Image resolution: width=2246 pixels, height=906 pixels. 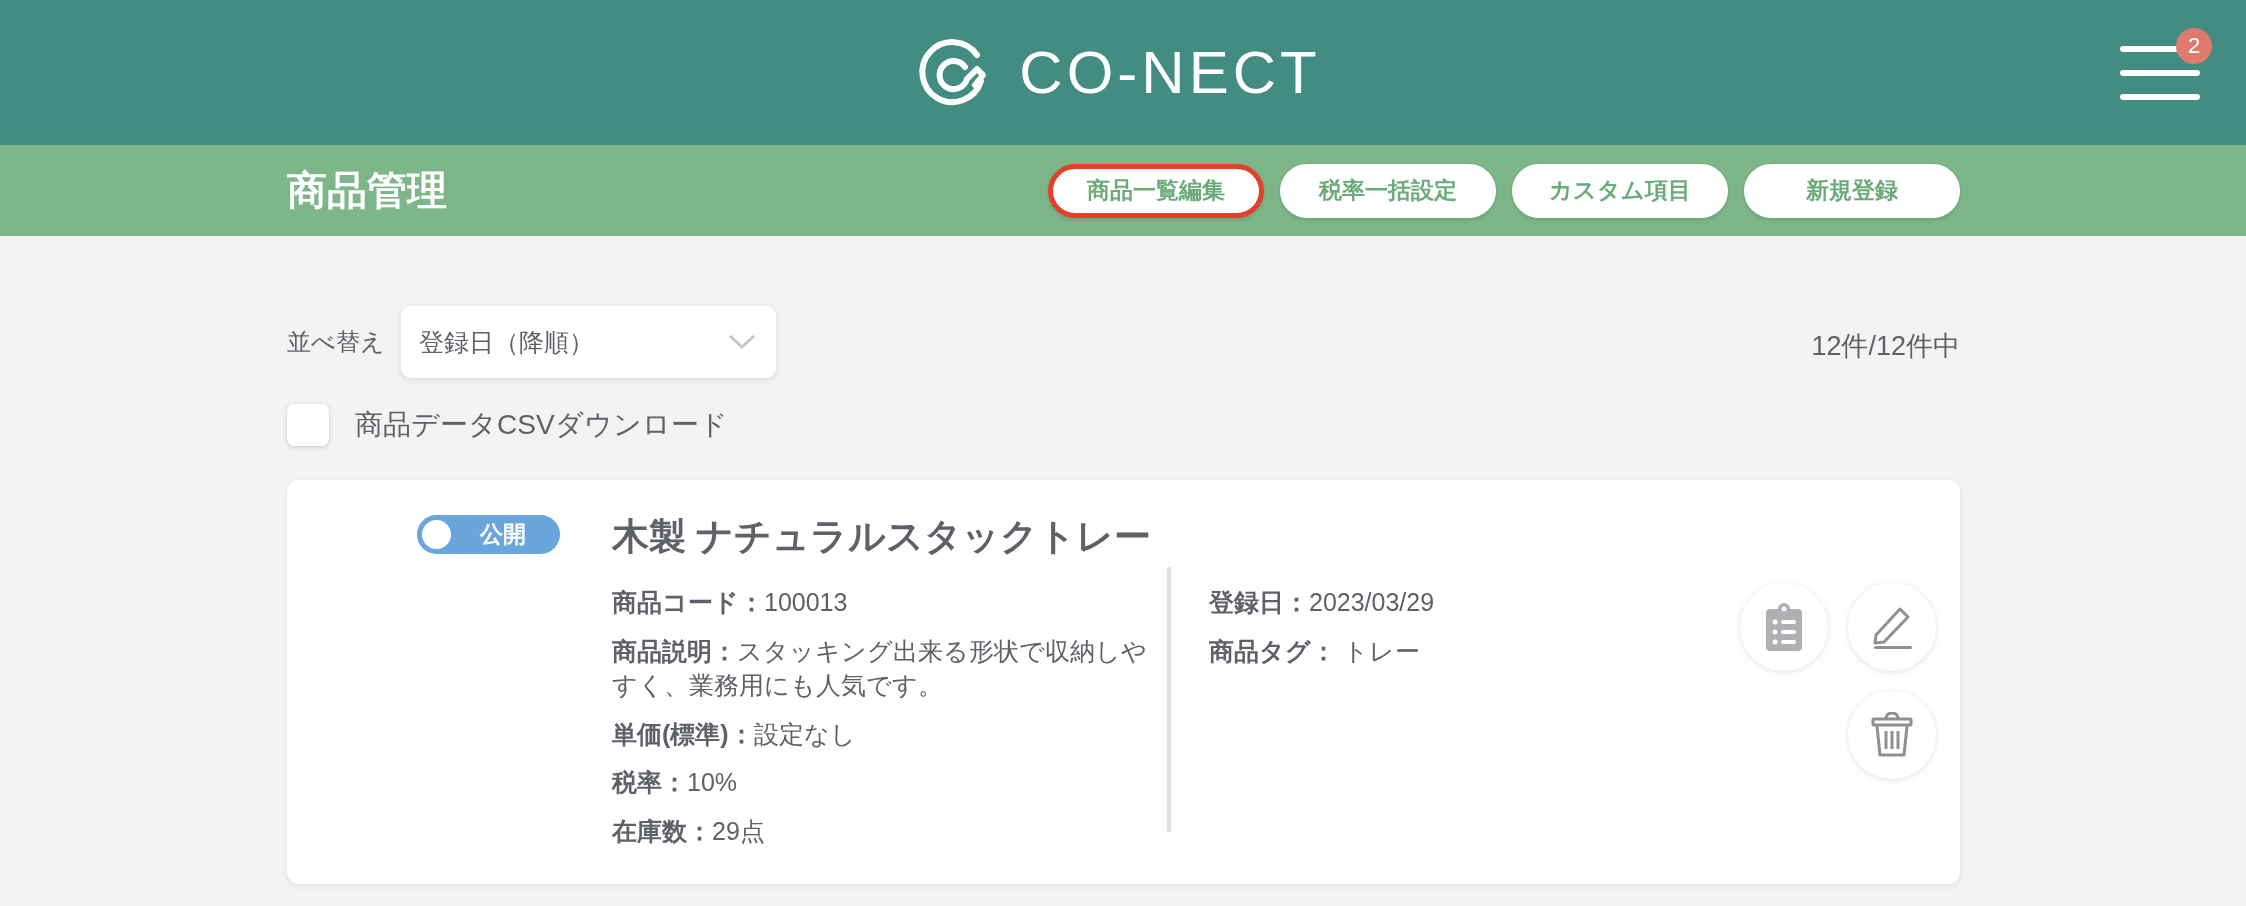 I want to click on trash-icon, so click(x=1892, y=735).